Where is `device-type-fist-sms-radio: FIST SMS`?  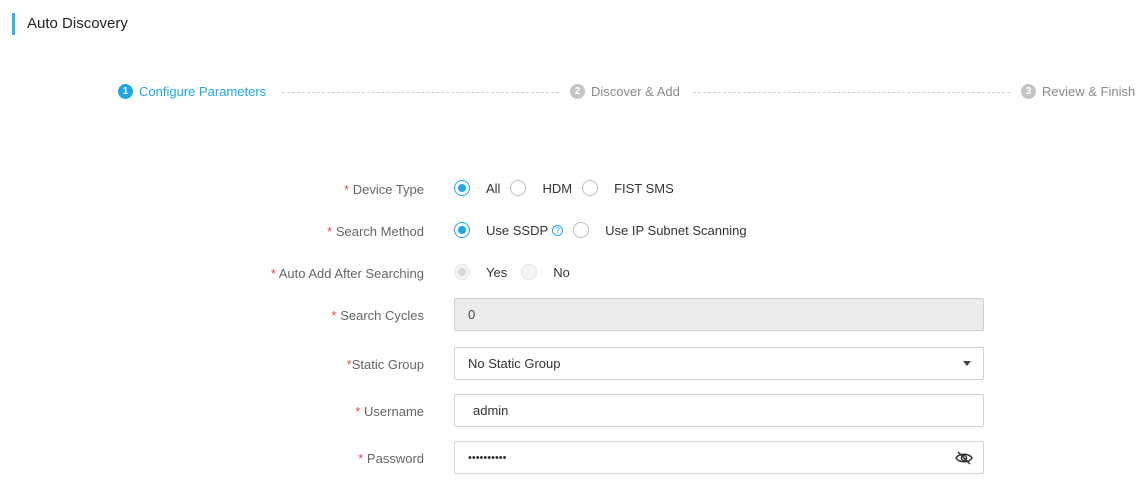 device-type-fist-sms-radio: FIST SMS is located at coordinates (628, 188).